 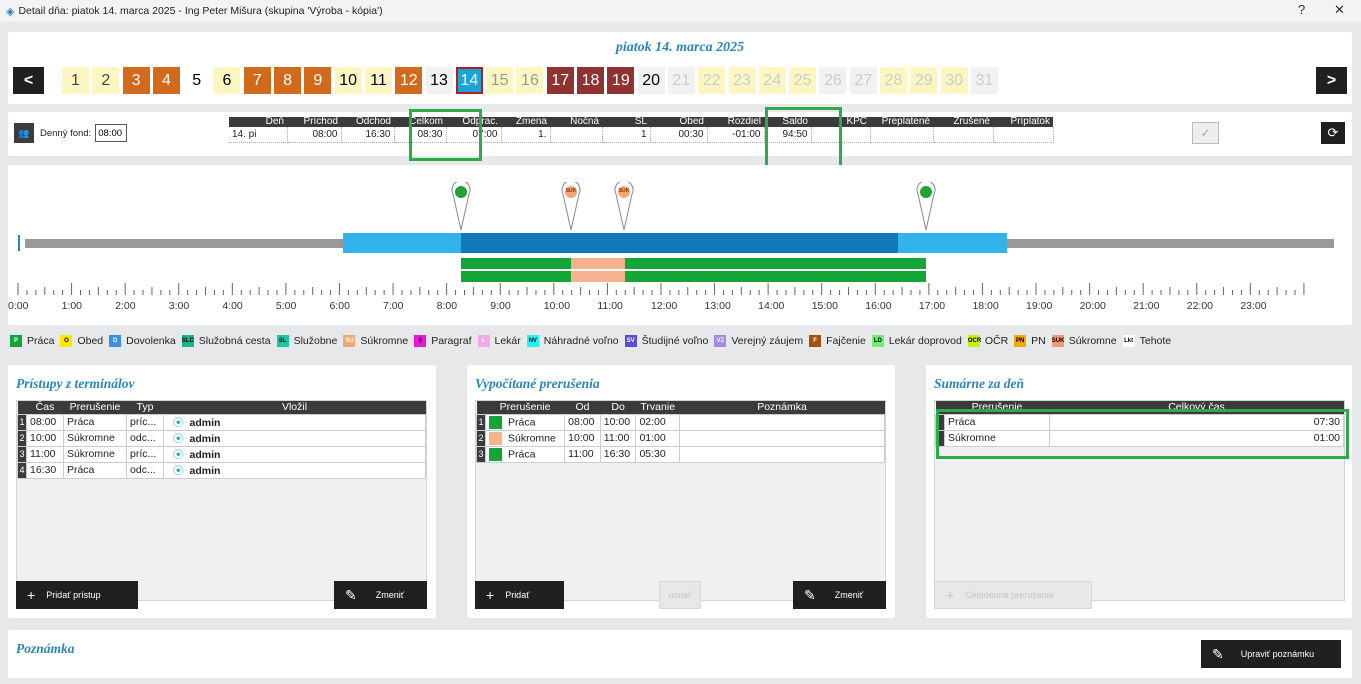 What do you see at coordinates (45, 454) in the screenshot?
I see `cell-cas: 11:00` at bounding box center [45, 454].